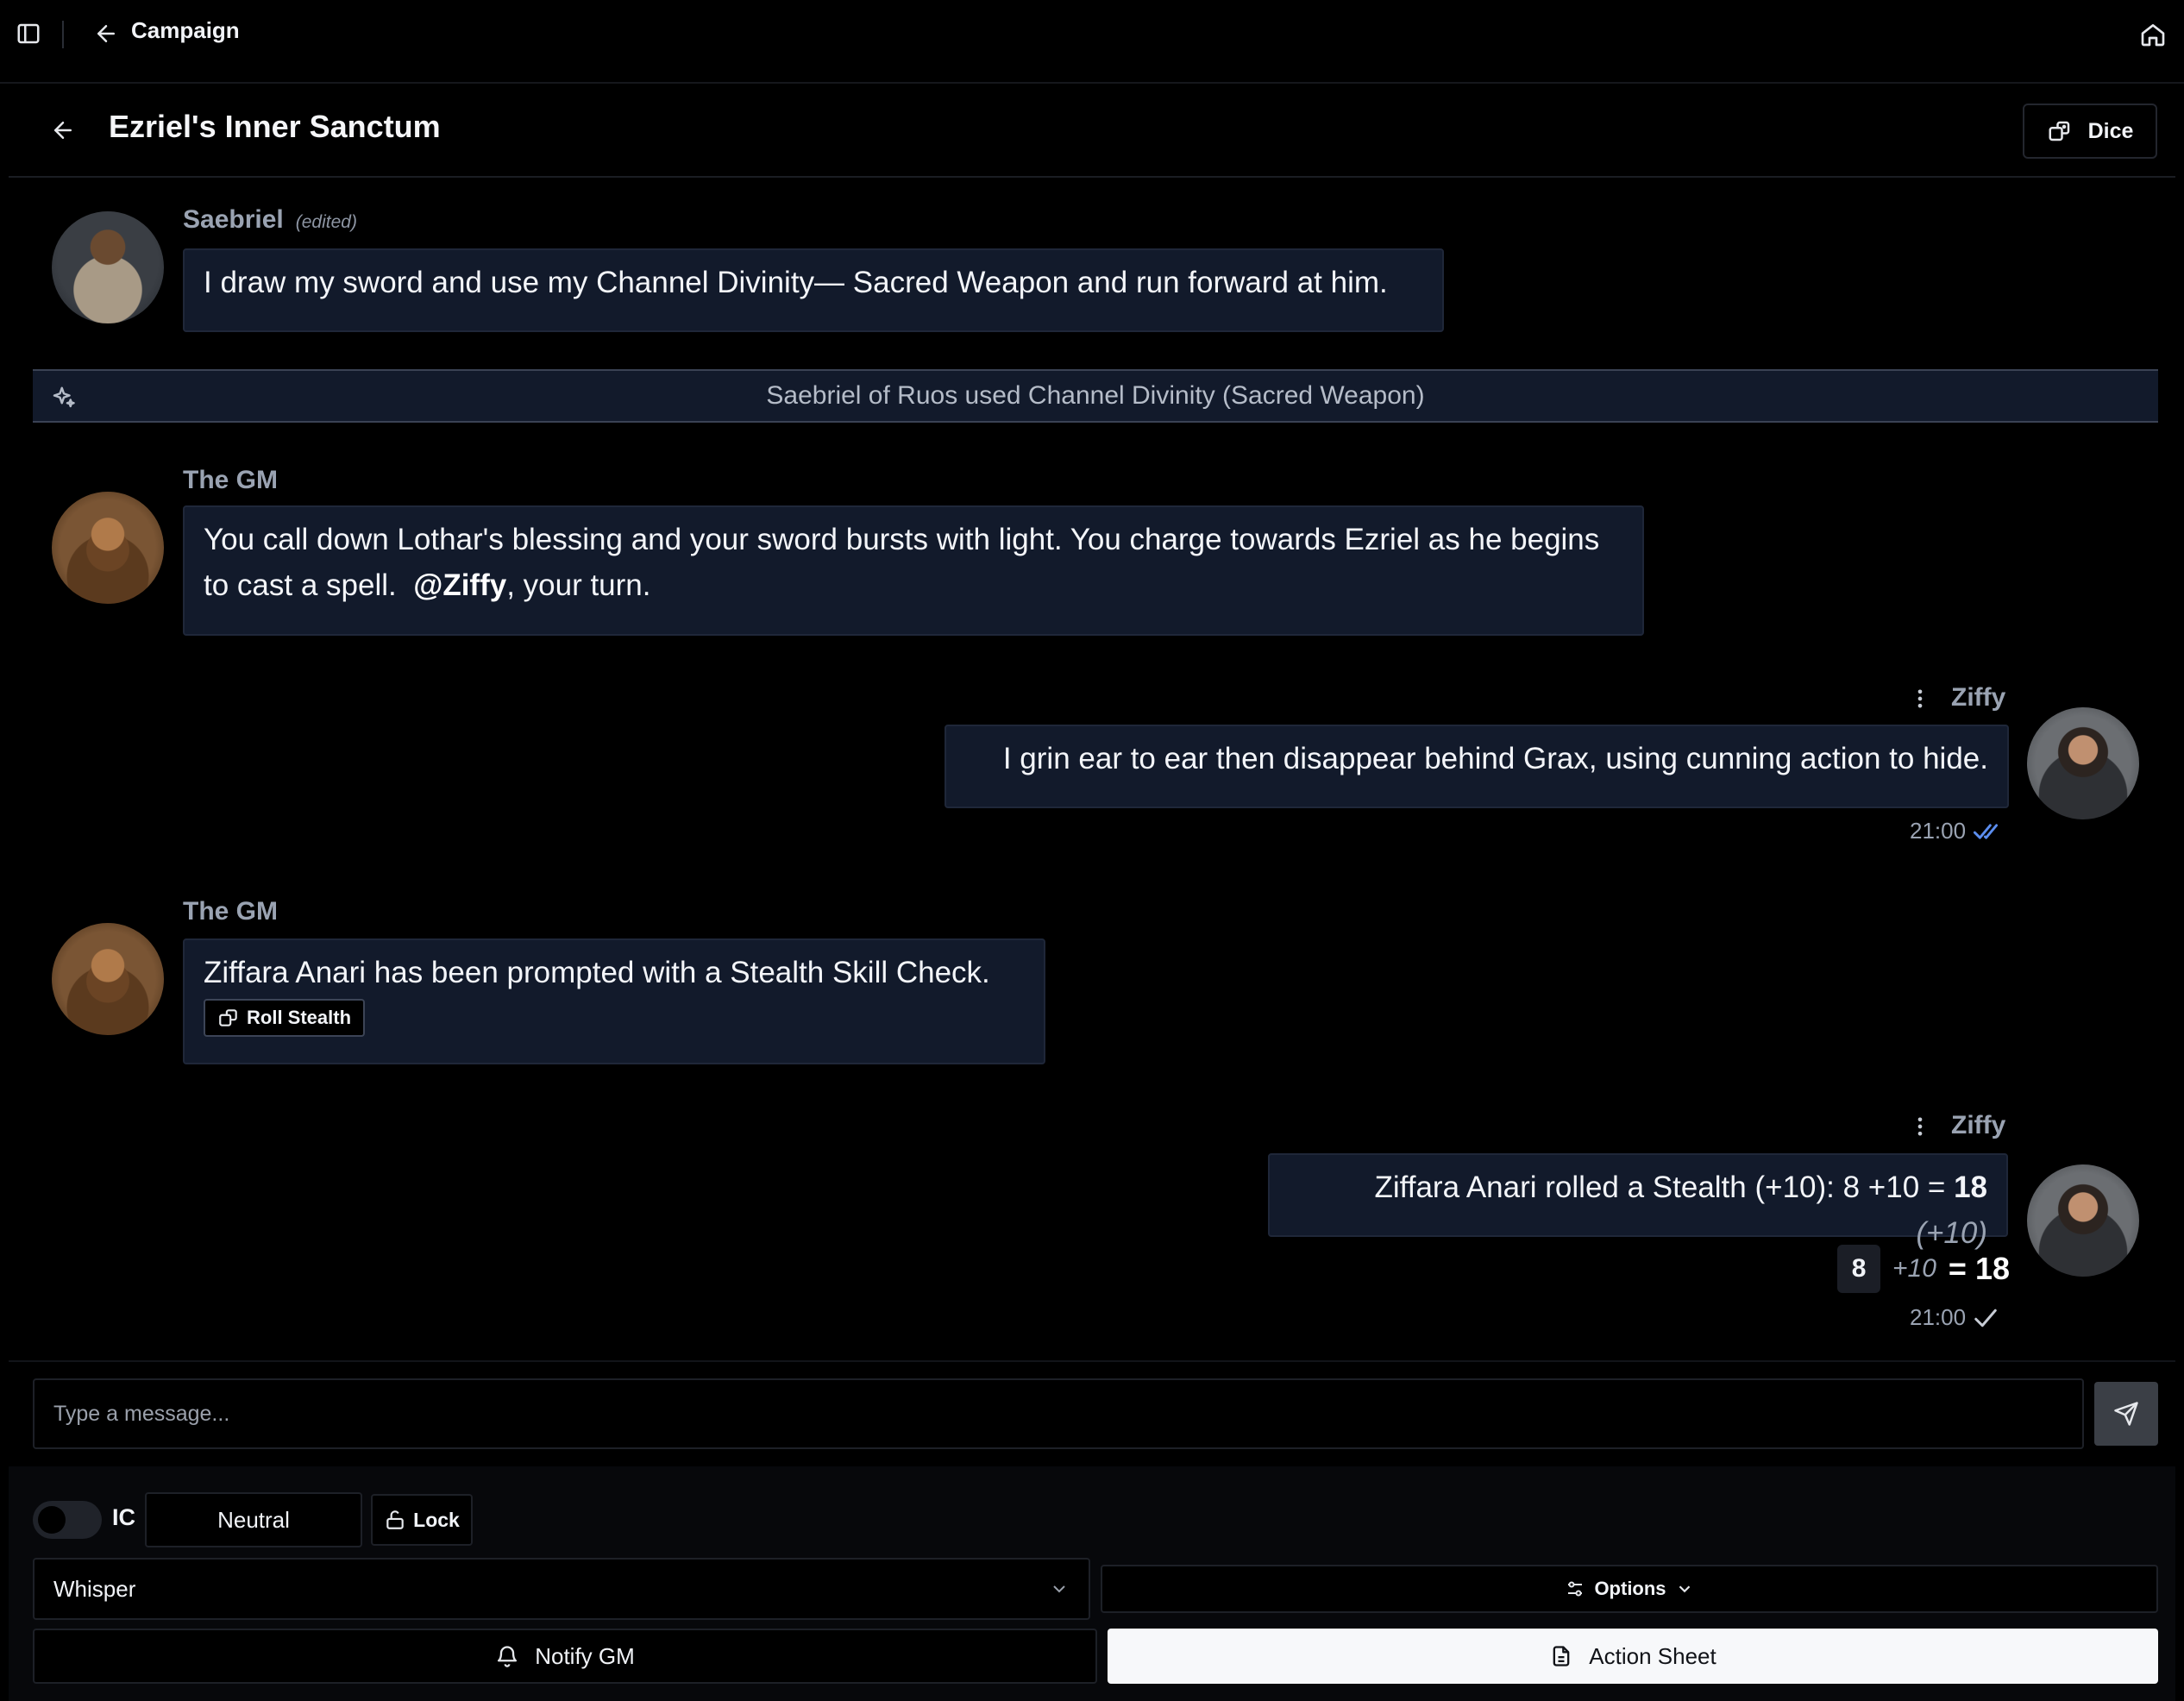  What do you see at coordinates (1092, 1361) in the screenshot?
I see `composer-divider` at bounding box center [1092, 1361].